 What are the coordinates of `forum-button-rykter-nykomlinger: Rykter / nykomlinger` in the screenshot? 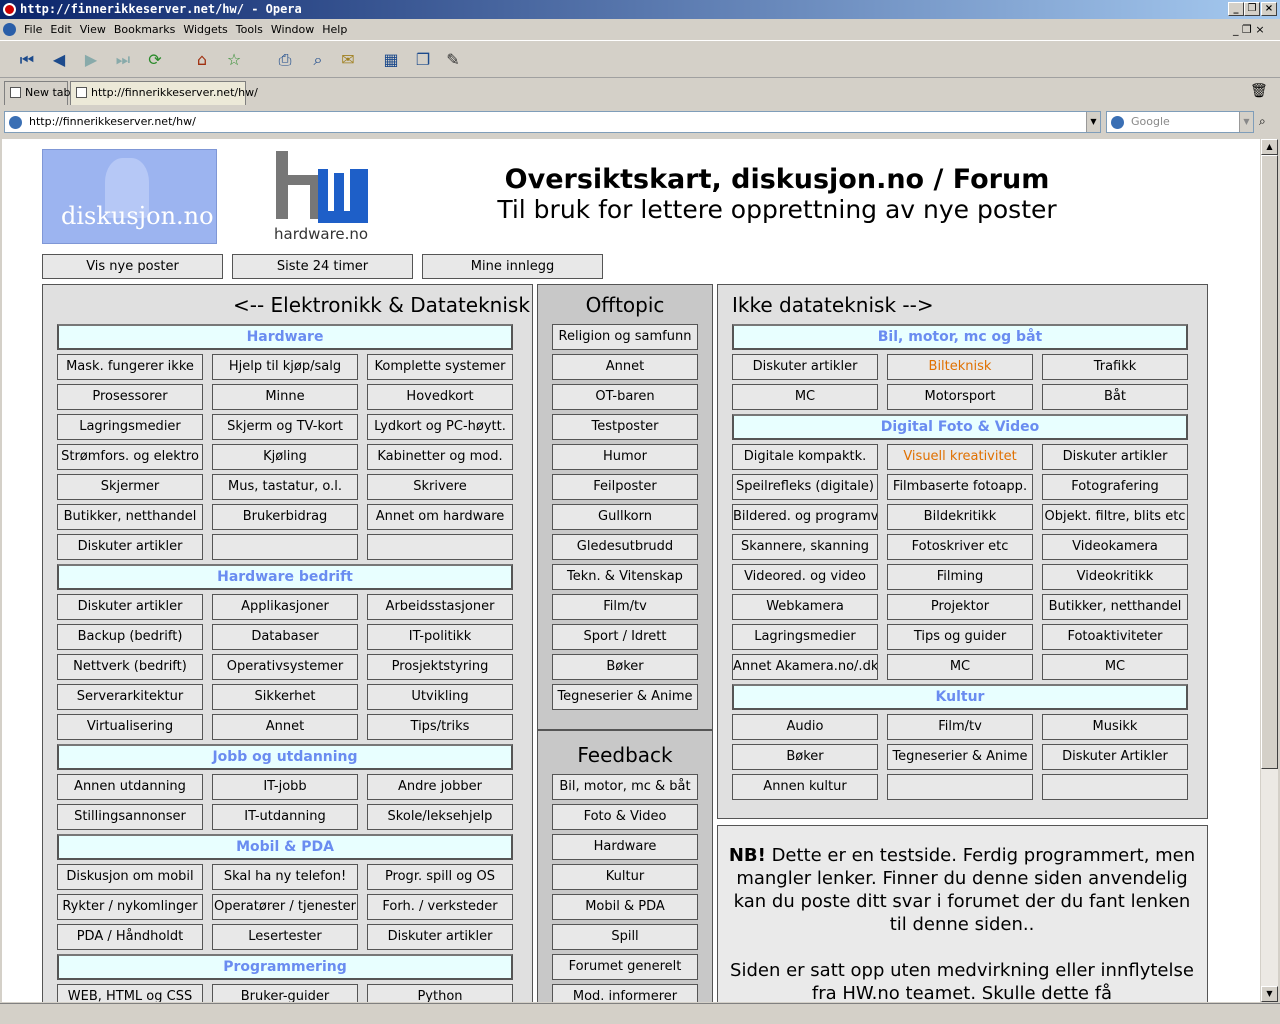 It's located at (130, 907).